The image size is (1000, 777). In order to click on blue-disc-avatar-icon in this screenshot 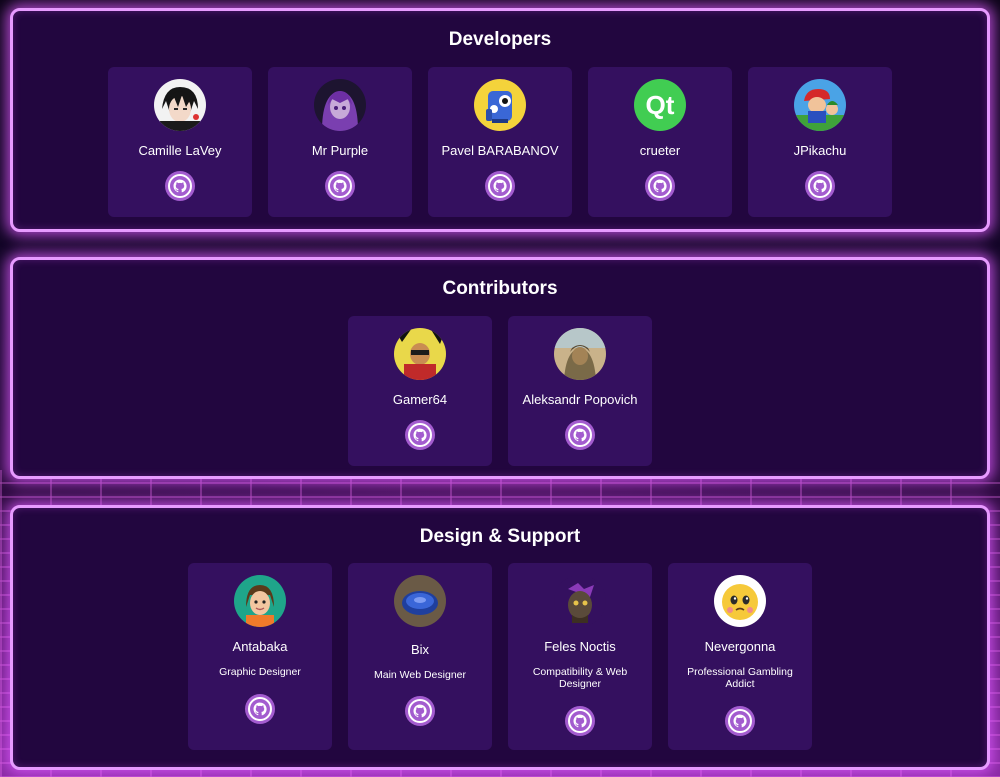, I will do `click(420, 601)`.